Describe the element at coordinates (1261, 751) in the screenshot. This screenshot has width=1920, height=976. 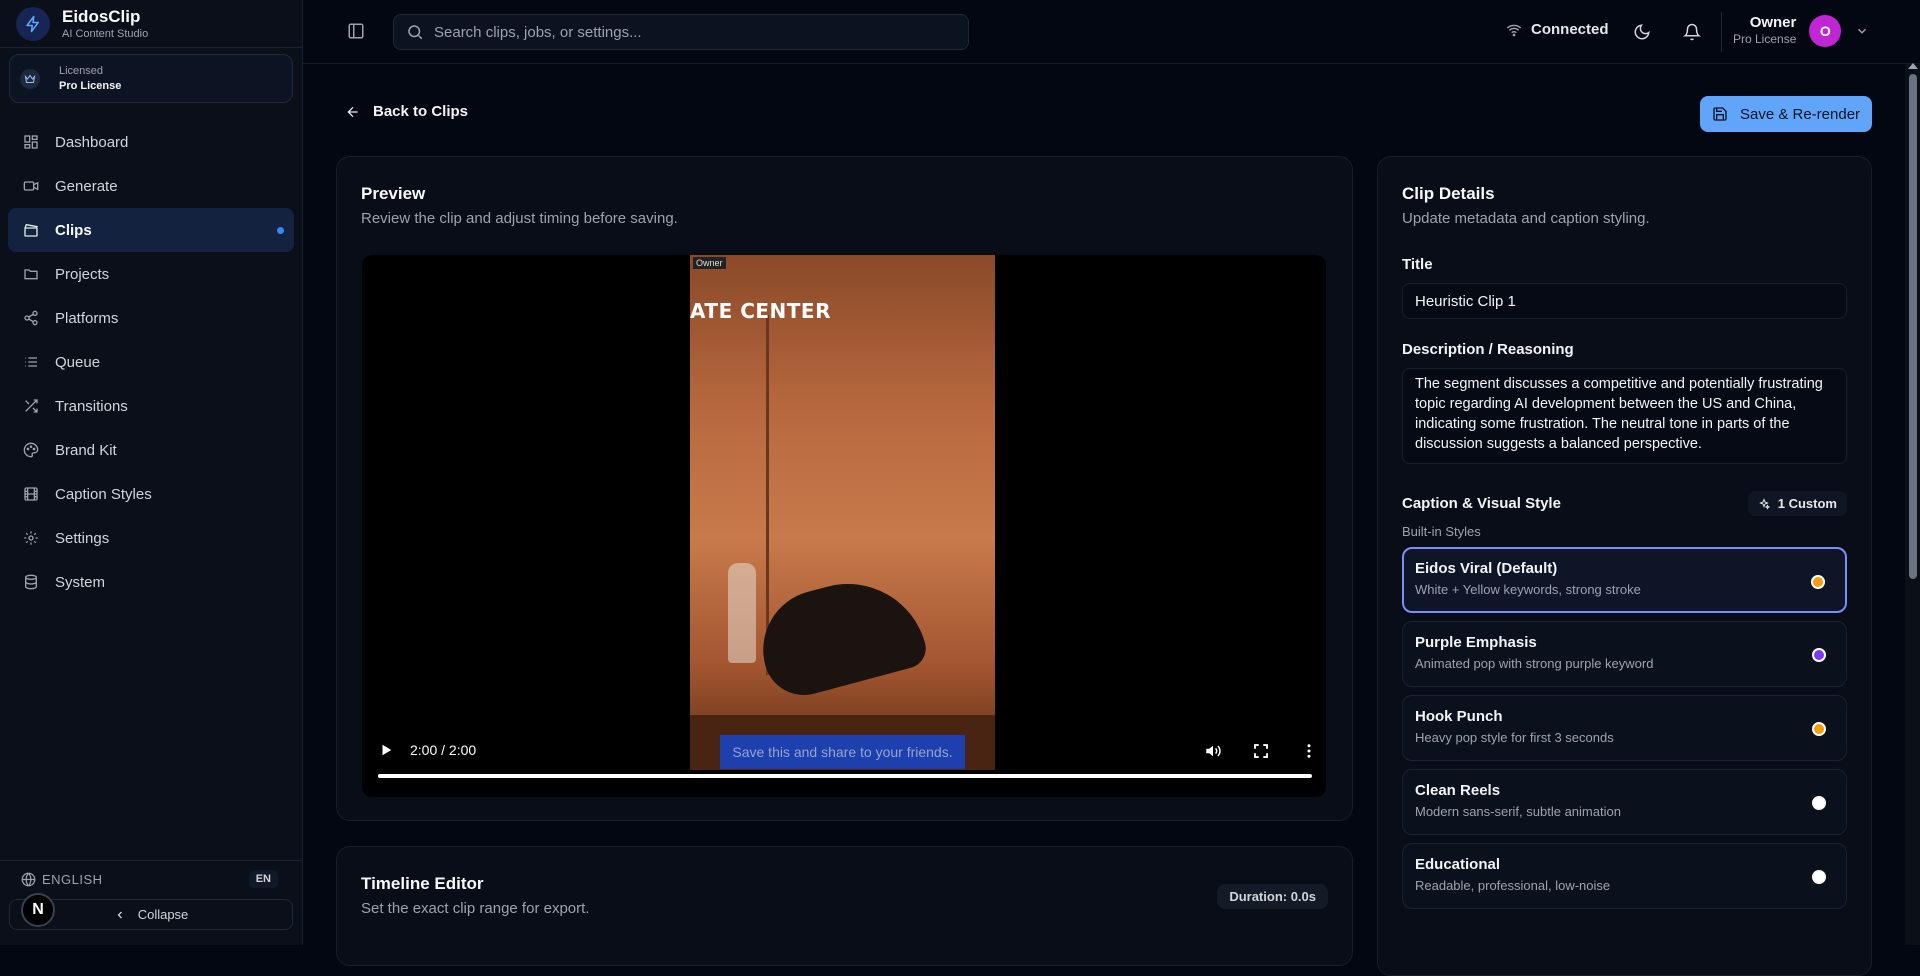
I see `fullscreen-icon` at that location.